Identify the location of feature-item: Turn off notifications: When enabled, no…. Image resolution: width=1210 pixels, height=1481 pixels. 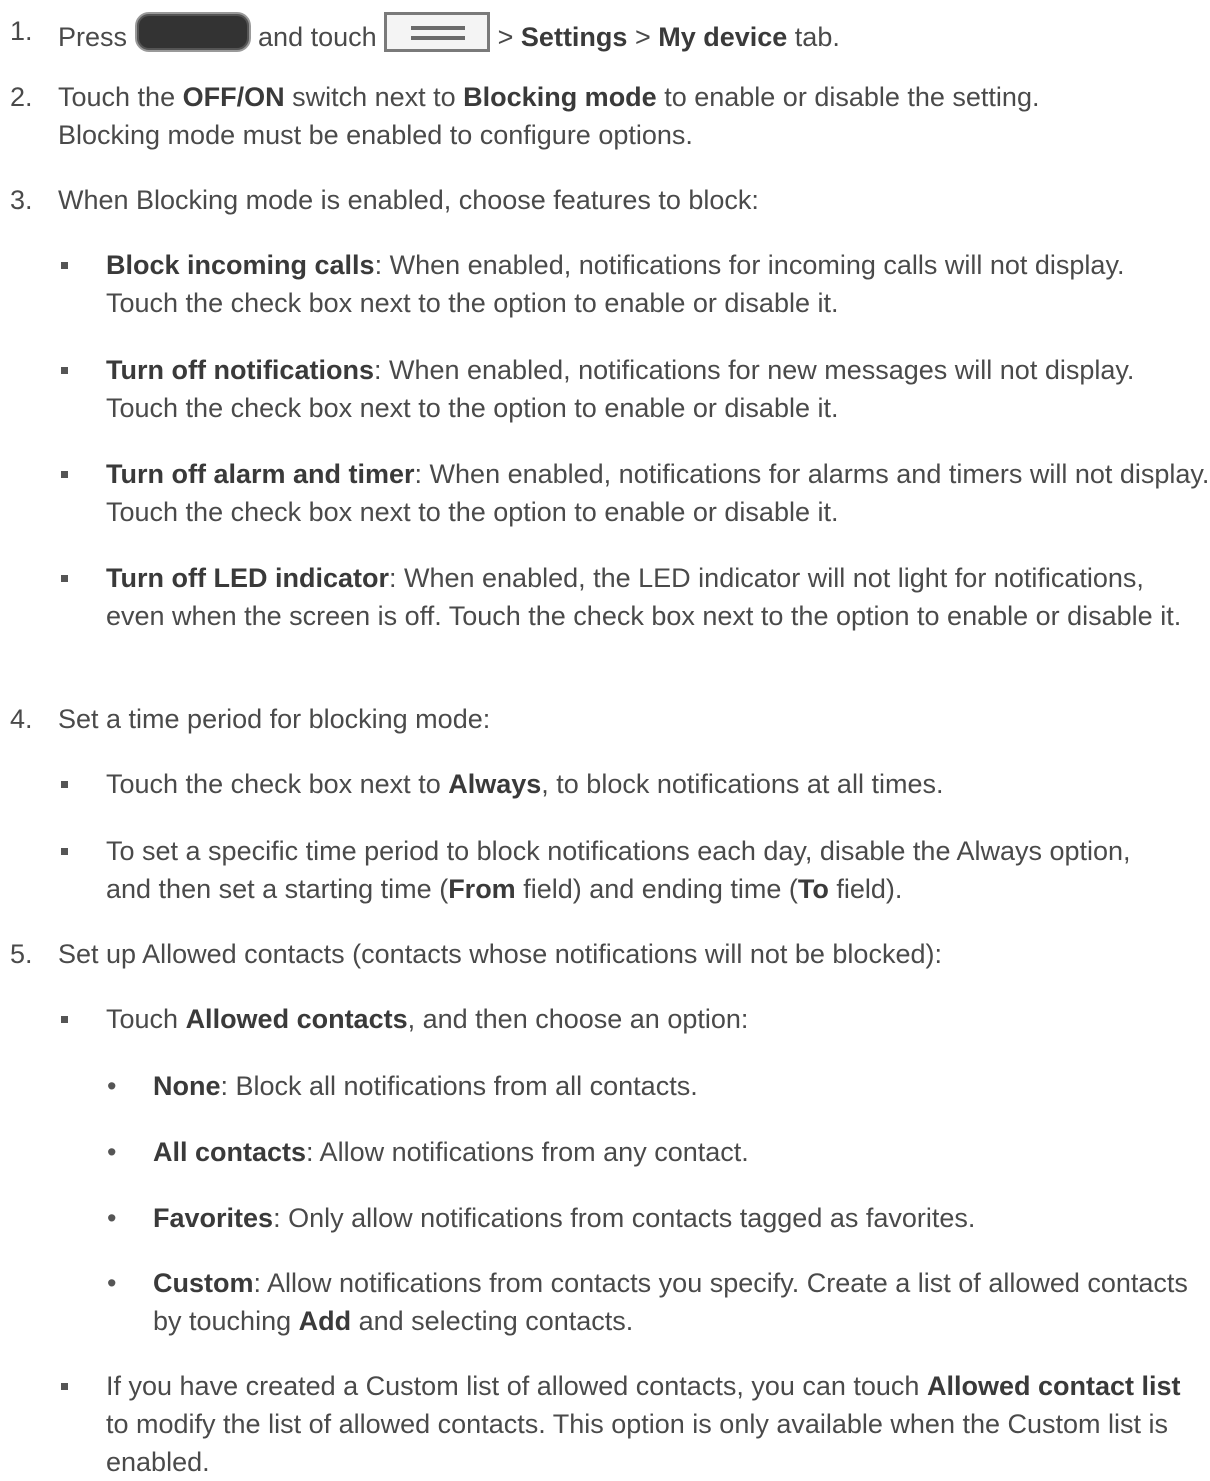
(580, 389).